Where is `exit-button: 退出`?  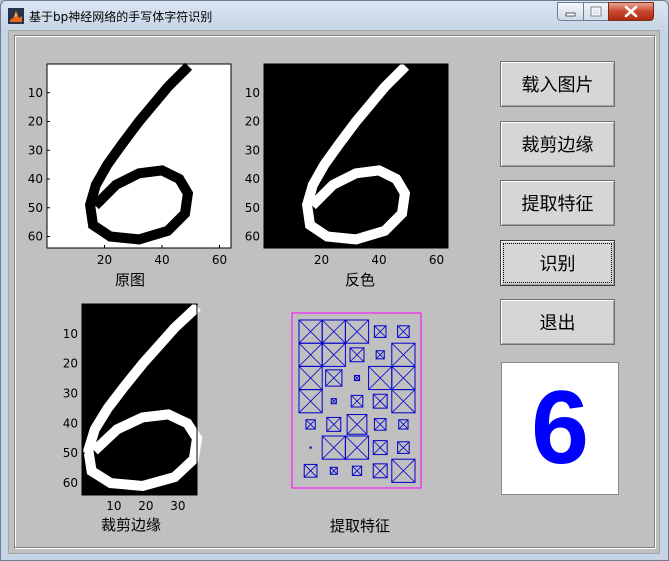 exit-button: 退出 is located at coordinates (557, 322).